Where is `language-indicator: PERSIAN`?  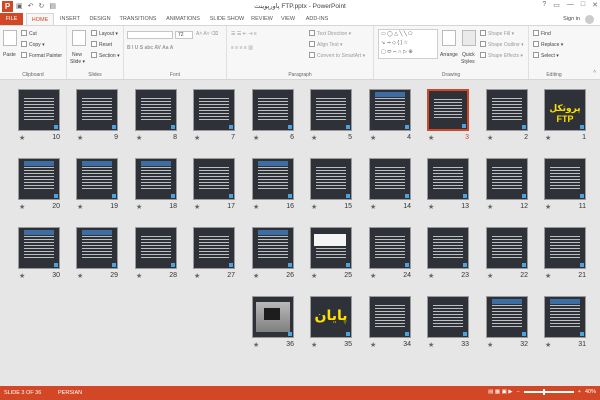
language-indicator: PERSIAN is located at coordinates (70, 393).